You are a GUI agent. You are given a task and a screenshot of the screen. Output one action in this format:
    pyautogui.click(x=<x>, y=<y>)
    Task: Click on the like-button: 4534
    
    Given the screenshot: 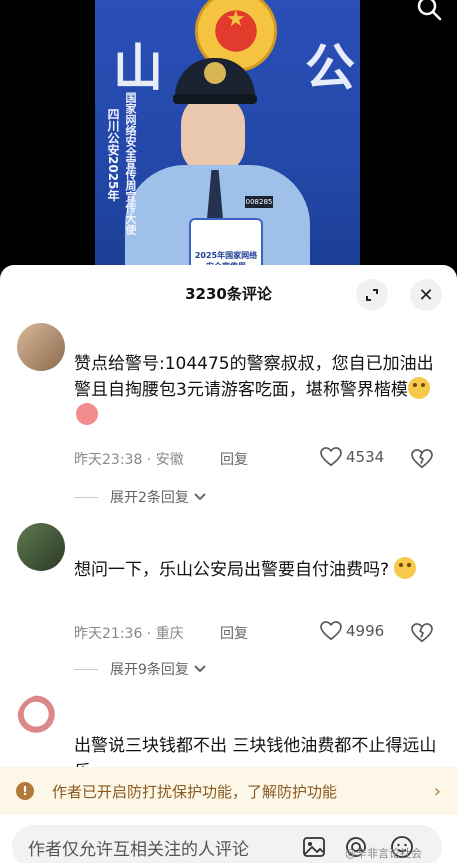 What is the action you would take?
    pyautogui.click(x=352, y=457)
    